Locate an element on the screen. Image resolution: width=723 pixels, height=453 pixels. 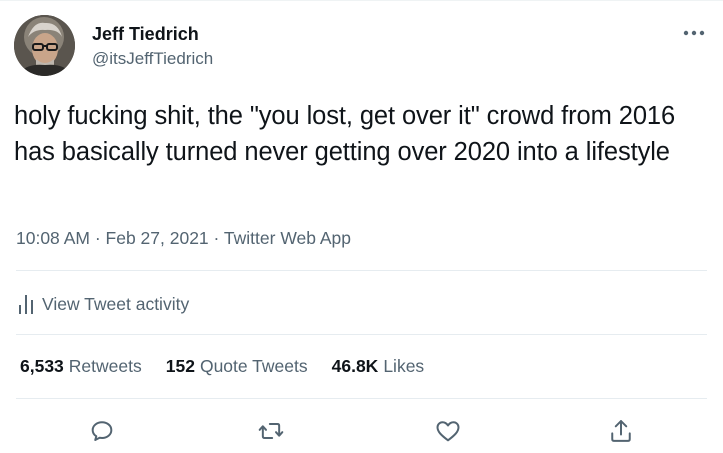
heart-icon is located at coordinates (448, 431).